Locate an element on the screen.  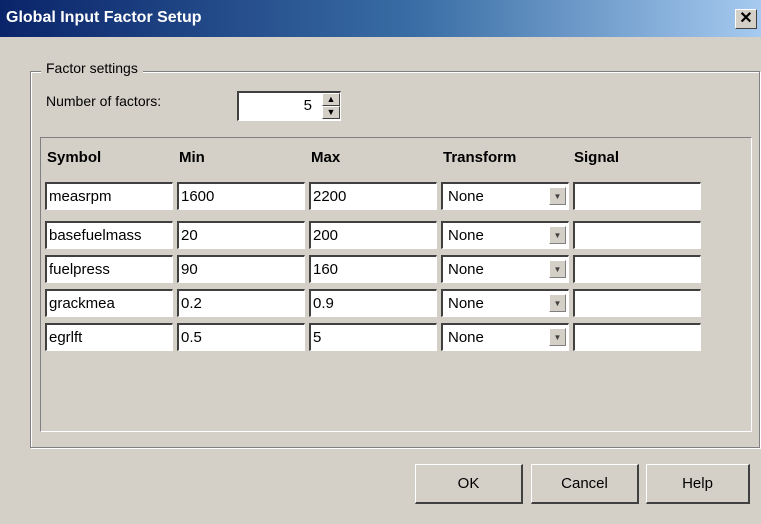
max-input: 200 is located at coordinates (373, 235).